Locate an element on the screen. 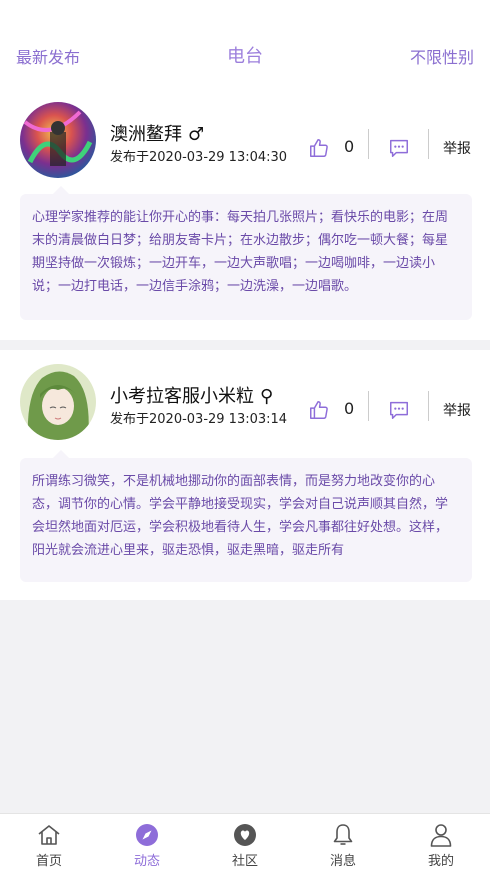 This screenshot has height=876, width=490. gender-icon: ⚲ is located at coordinates (267, 396).